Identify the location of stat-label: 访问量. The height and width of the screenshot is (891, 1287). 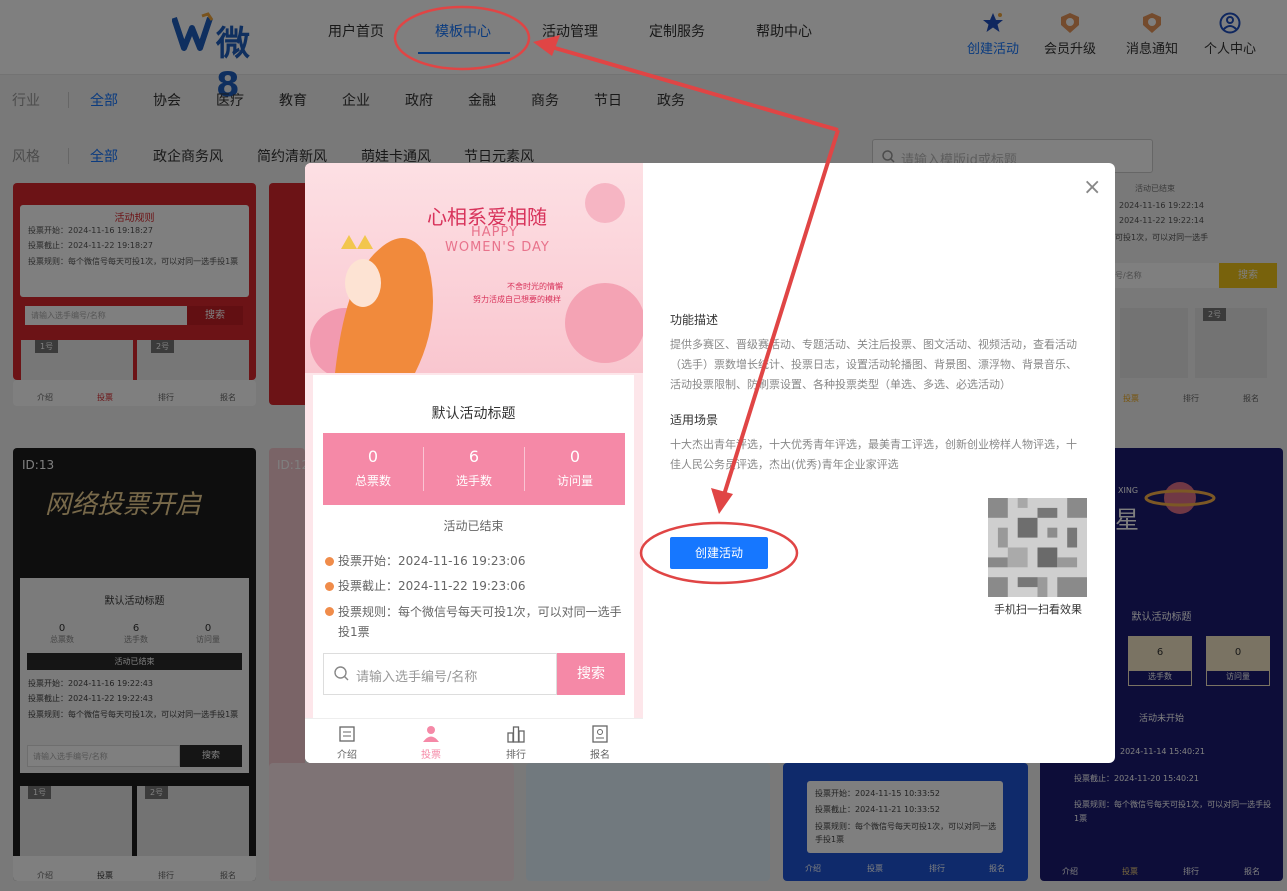
(574, 481).